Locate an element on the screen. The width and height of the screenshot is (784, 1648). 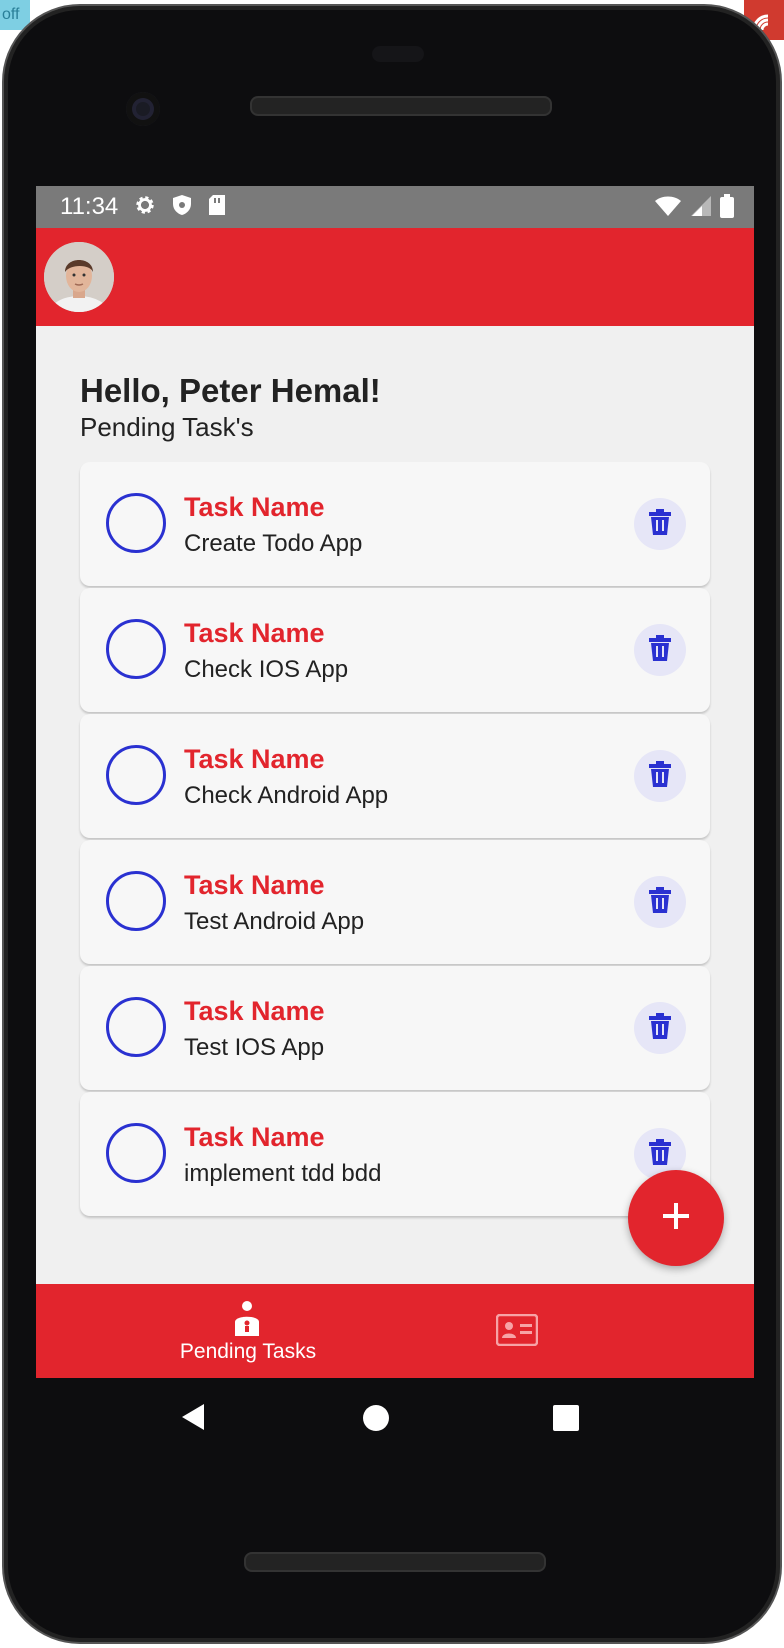
task-card: Task Name Check Android App is located at coordinates (395, 776).